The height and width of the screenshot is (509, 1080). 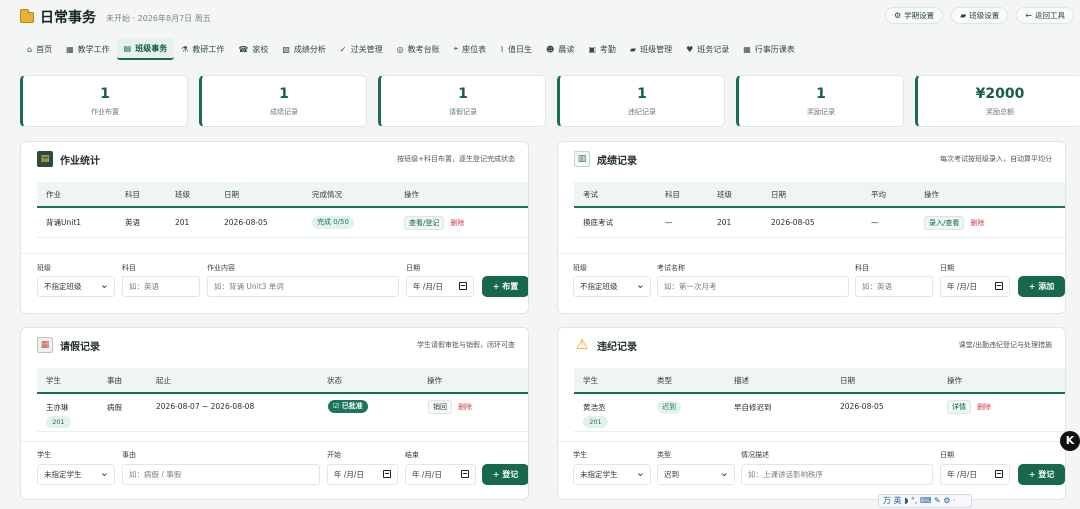 What do you see at coordinates (502, 49) in the screenshot?
I see `broom-icon: ⌇` at bounding box center [502, 49].